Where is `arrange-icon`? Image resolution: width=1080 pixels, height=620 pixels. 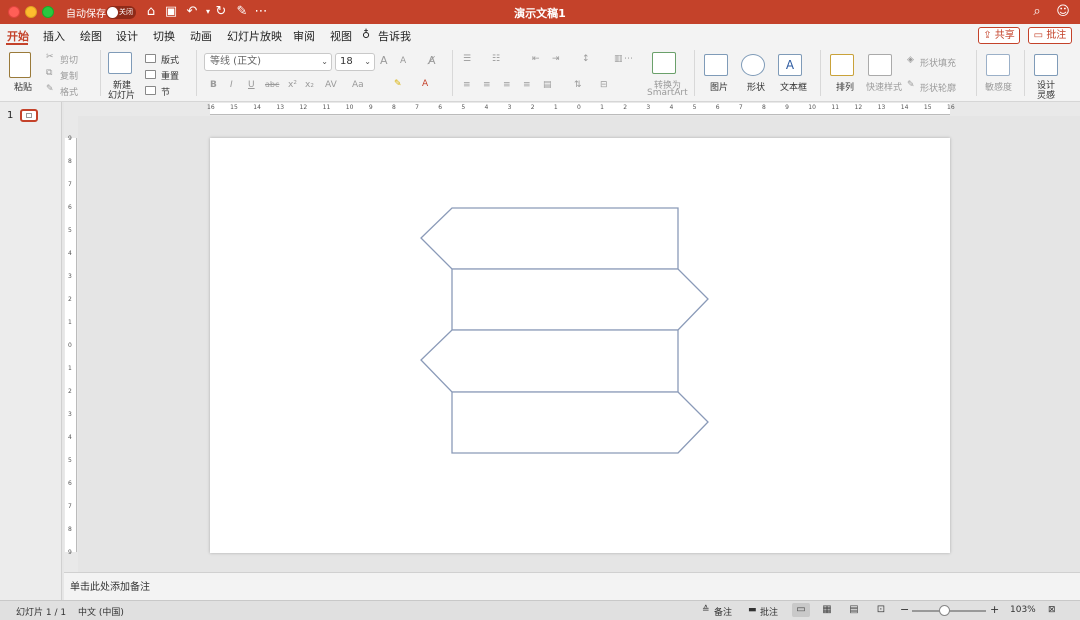 arrange-icon is located at coordinates (842, 65).